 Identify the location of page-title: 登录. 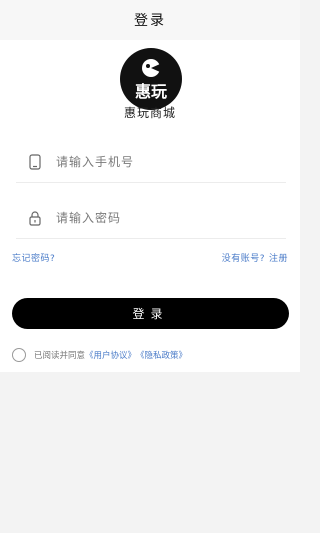
(150, 21).